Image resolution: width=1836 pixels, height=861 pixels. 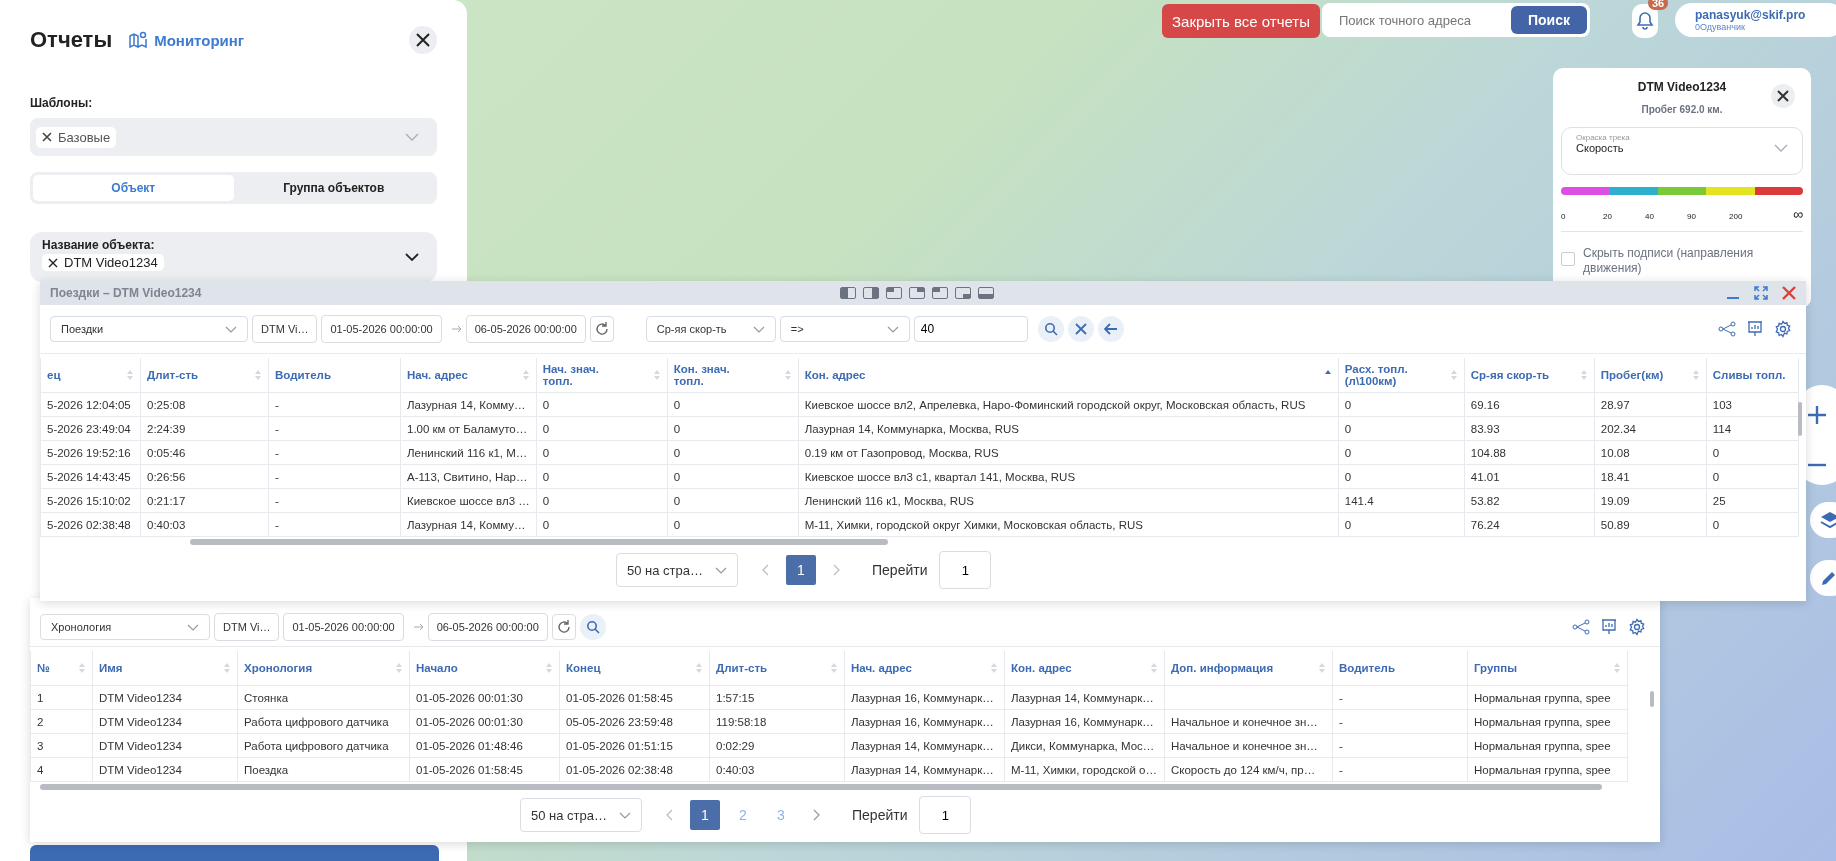 I want to click on checkbox, so click(x=1568, y=259).